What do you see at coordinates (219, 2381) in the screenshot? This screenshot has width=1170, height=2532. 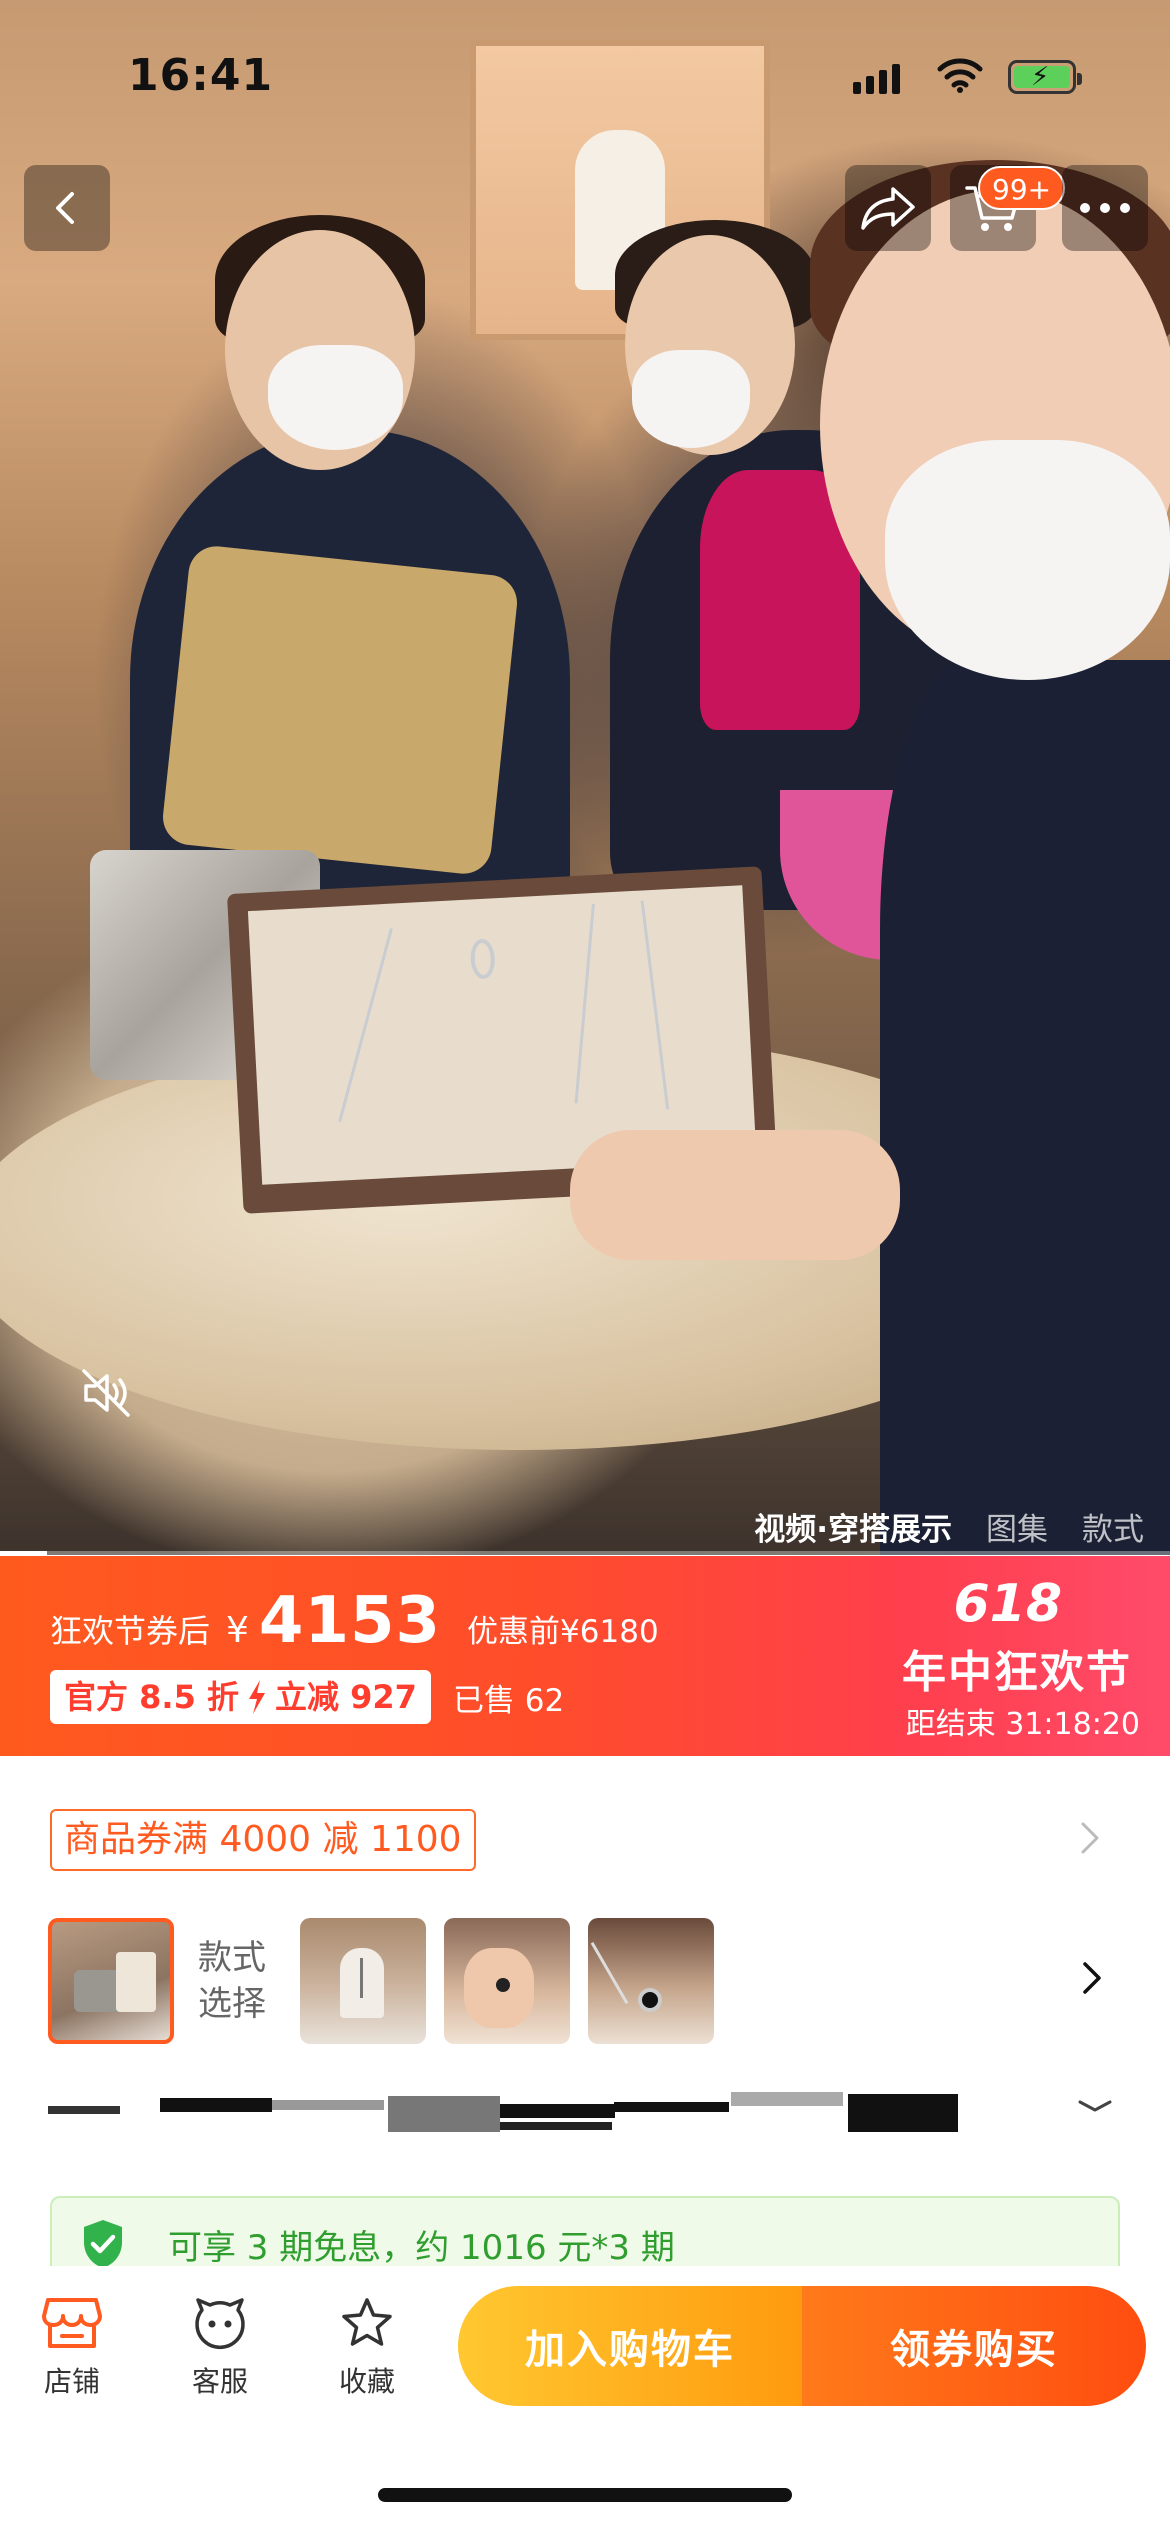 I see `service-label: 客服` at bounding box center [219, 2381].